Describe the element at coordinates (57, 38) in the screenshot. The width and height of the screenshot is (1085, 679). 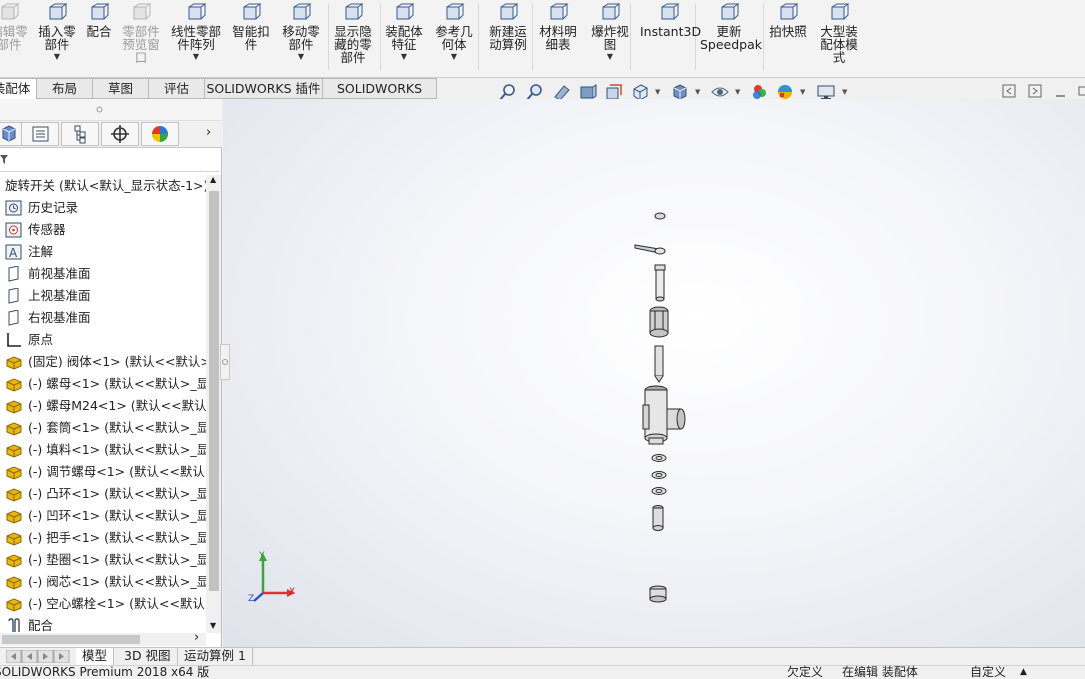
I see `insert-components-button: 插入零 部件 ▼` at that location.